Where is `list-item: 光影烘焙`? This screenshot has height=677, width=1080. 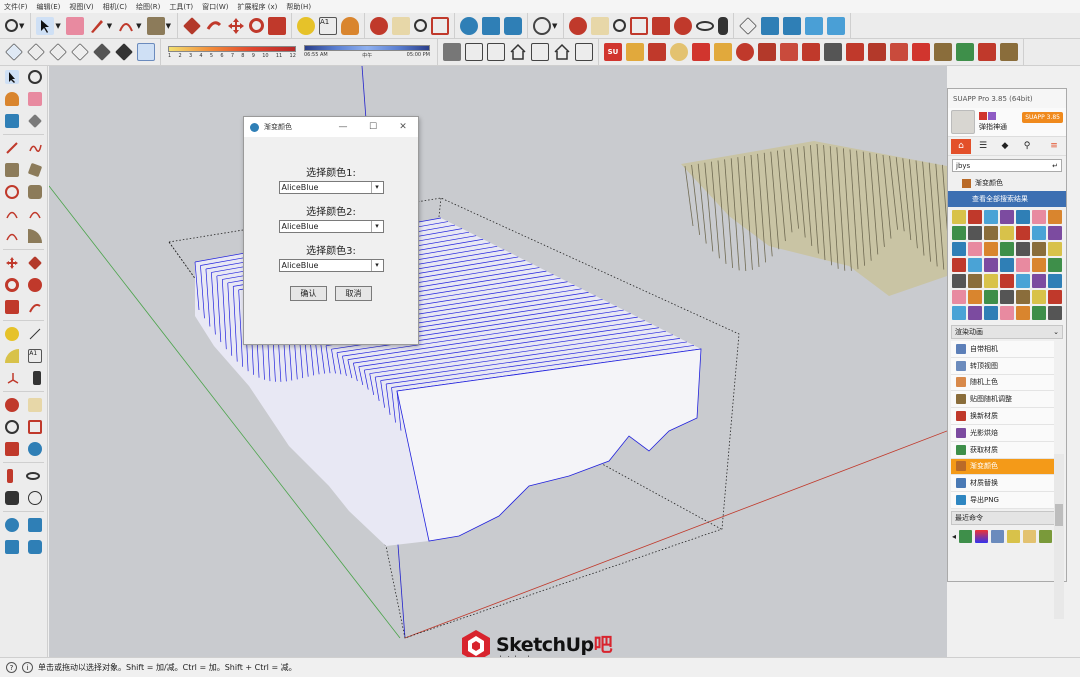
list-item: 光影烘焙 is located at coordinates (1002, 433).